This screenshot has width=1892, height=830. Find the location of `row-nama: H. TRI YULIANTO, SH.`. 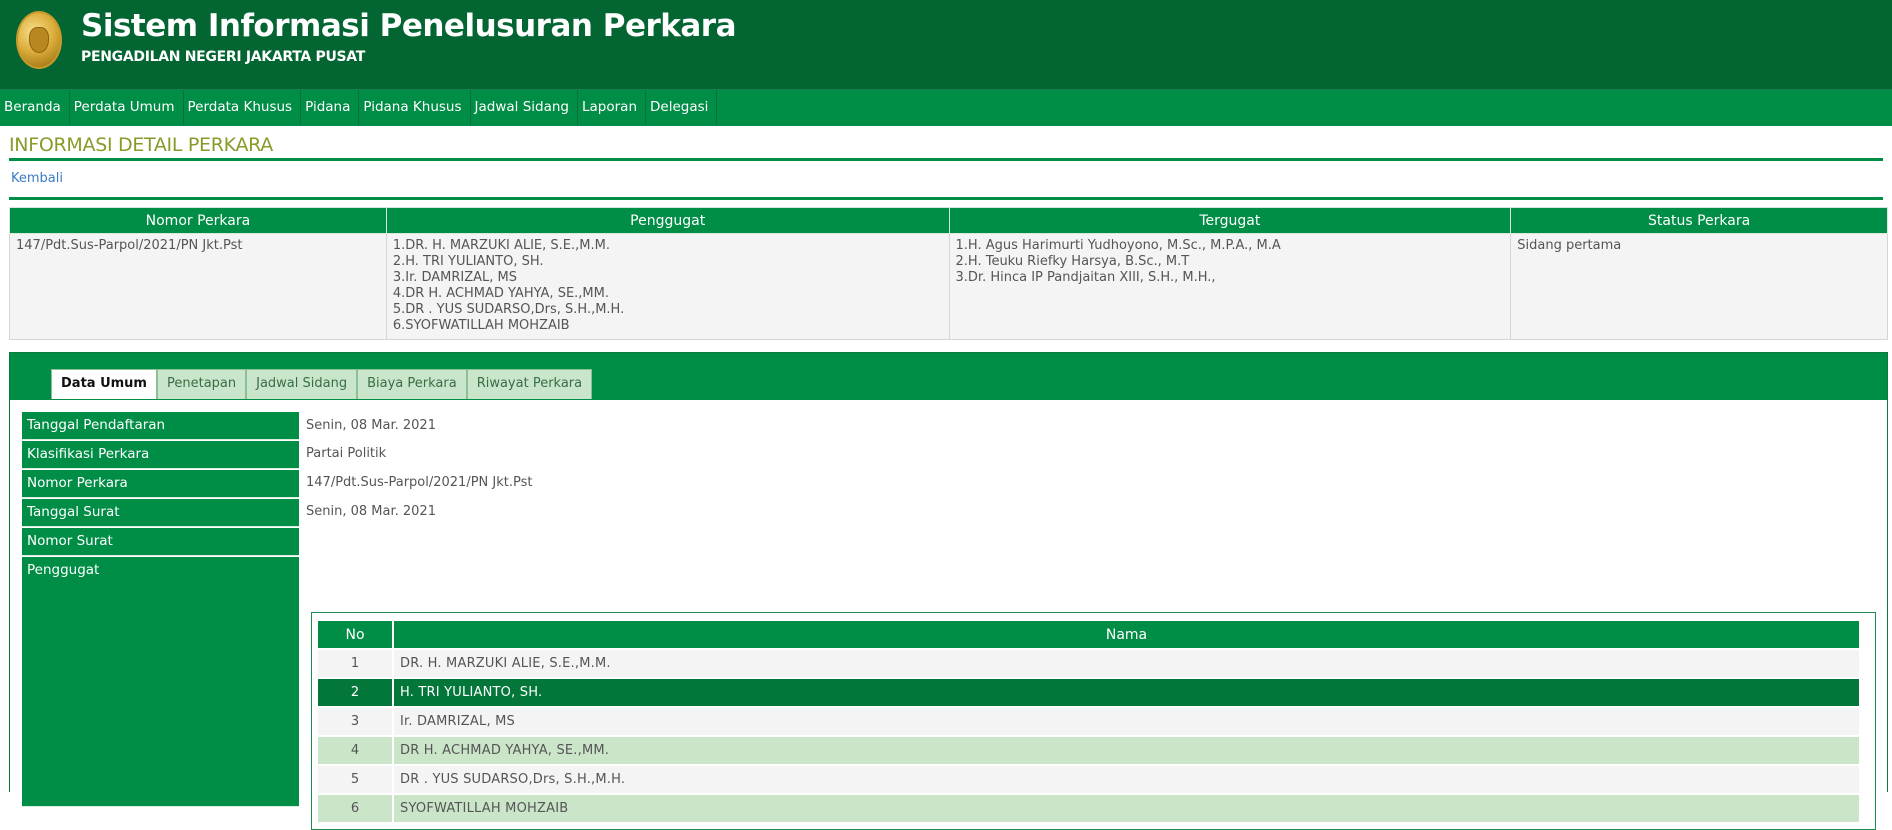

row-nama: H. TRI YULIANTO, SH. is located at coordinates (1126, 692).